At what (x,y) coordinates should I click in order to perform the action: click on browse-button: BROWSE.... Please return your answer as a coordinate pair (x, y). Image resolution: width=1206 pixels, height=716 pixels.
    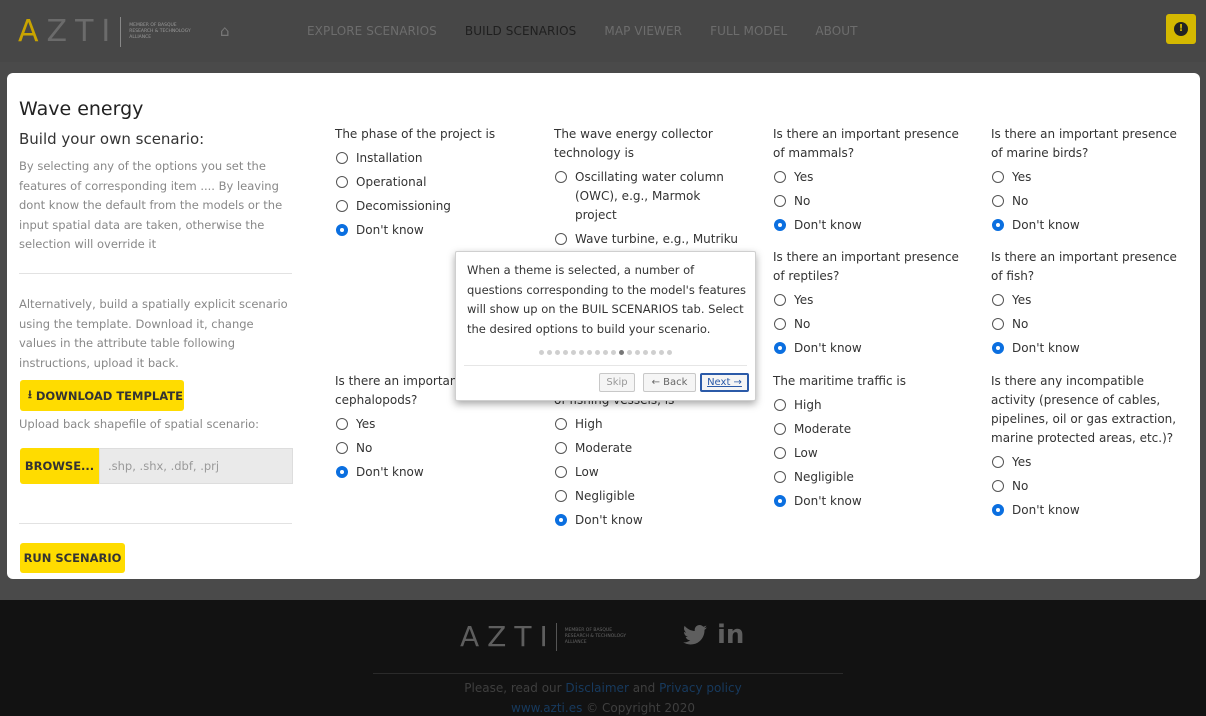
    Looking at the image, I should click on (59, 466).